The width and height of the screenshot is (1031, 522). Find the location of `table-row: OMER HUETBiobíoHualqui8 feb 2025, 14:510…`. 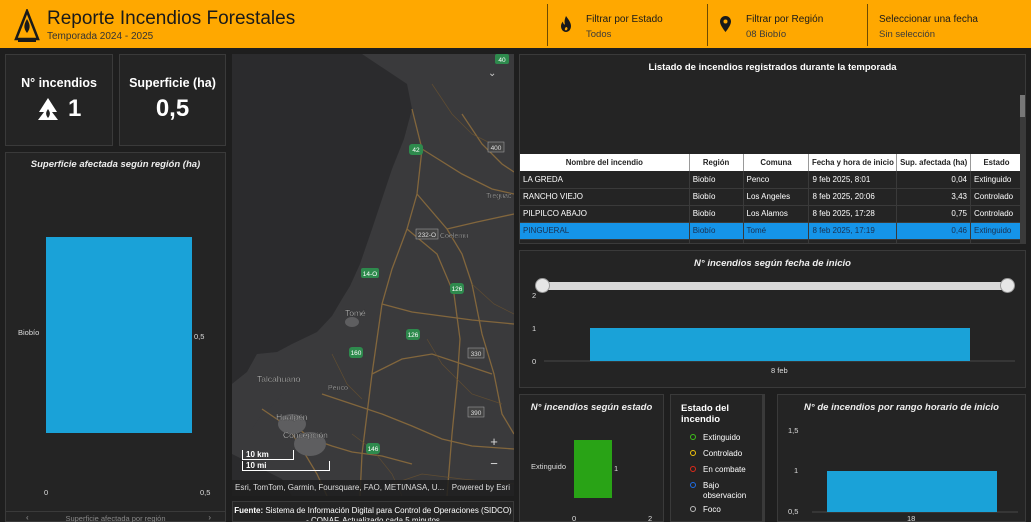

table-row: OMER HUETBiobíoHualqui8 feb 2025, 14:510… is located at coordinates (771, 241).